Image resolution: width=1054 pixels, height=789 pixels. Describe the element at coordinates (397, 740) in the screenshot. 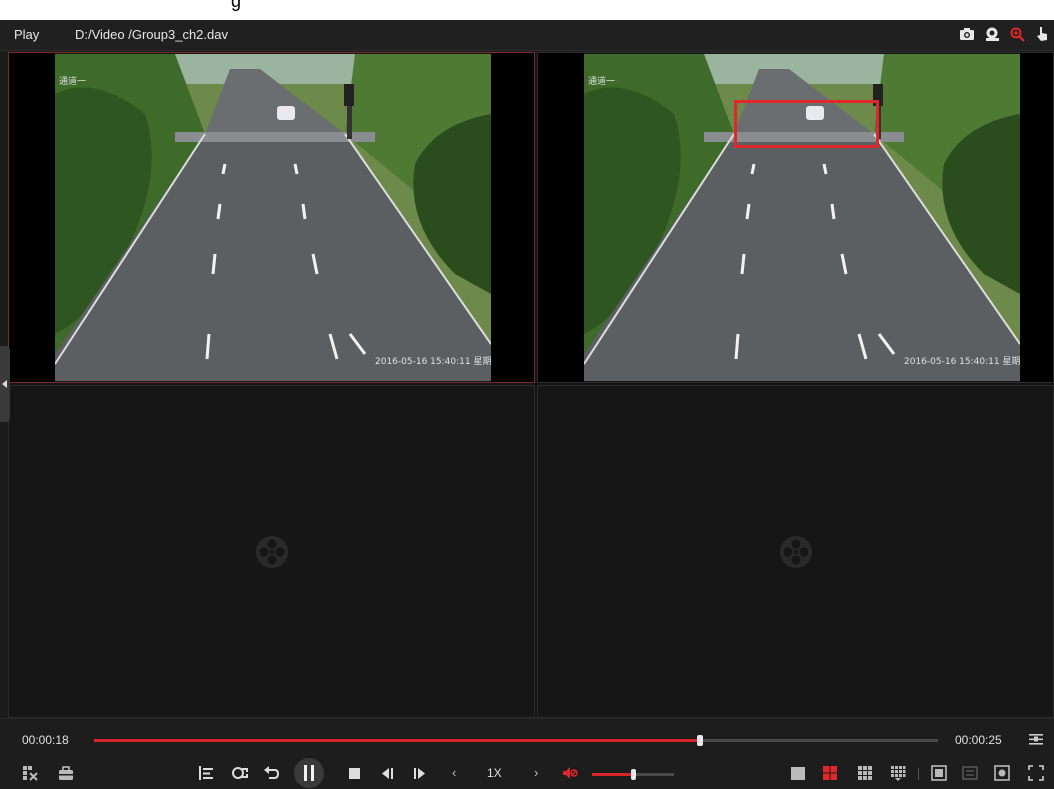

I see `progress-fill` at that location.